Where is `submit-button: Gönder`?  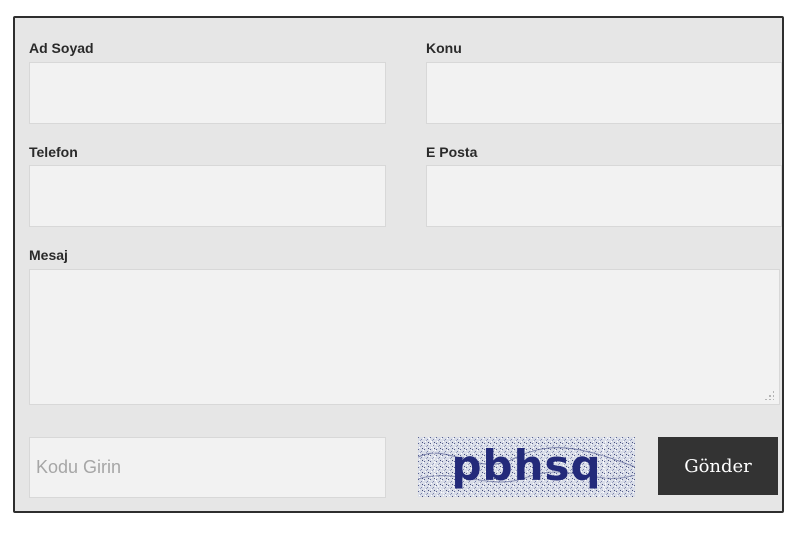
submit-button: Gönder is located at coordinates (718, 466).